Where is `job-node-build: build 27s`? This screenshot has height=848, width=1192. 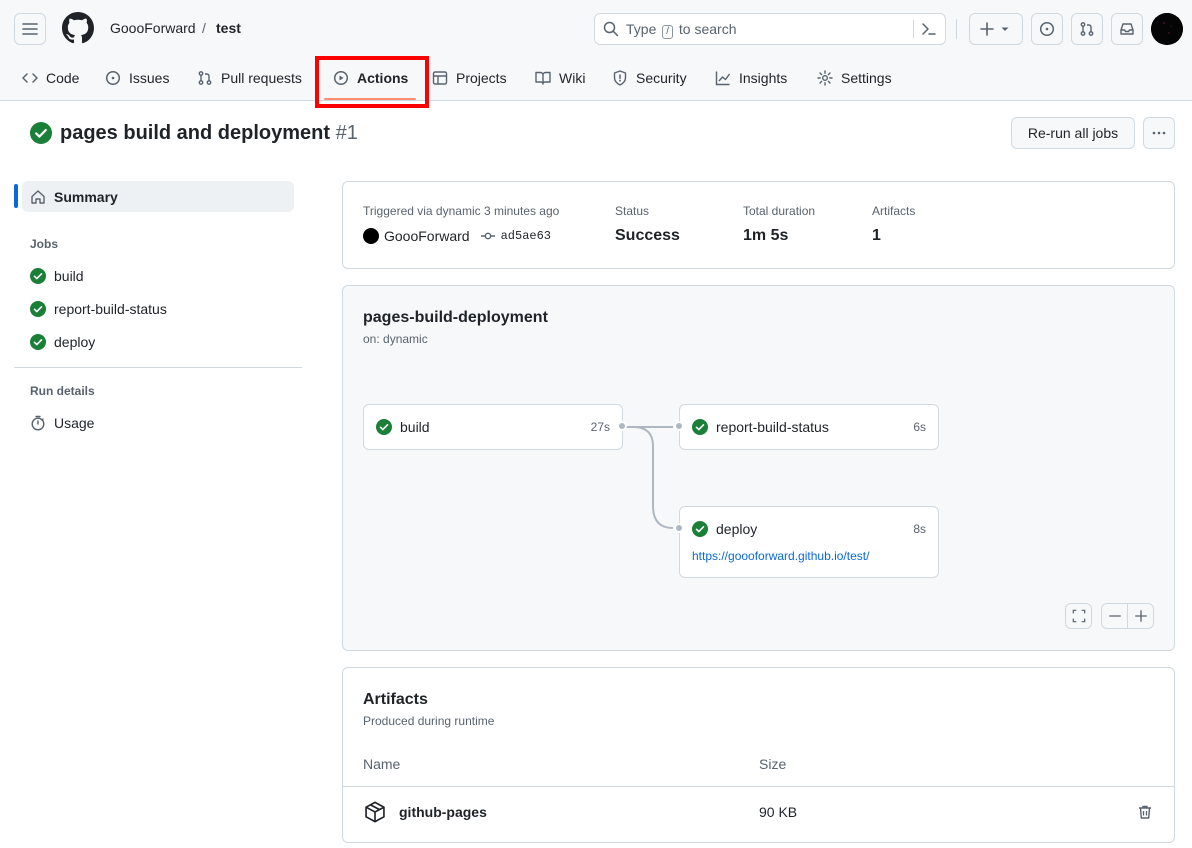
job-node-build: build 27s is located at coordinates (493, 427).